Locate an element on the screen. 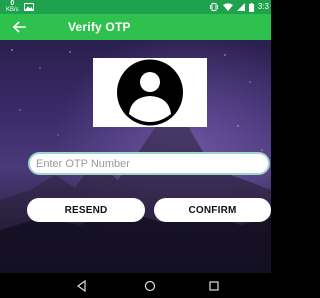  battery-icon is located at coordinates (251, 7).